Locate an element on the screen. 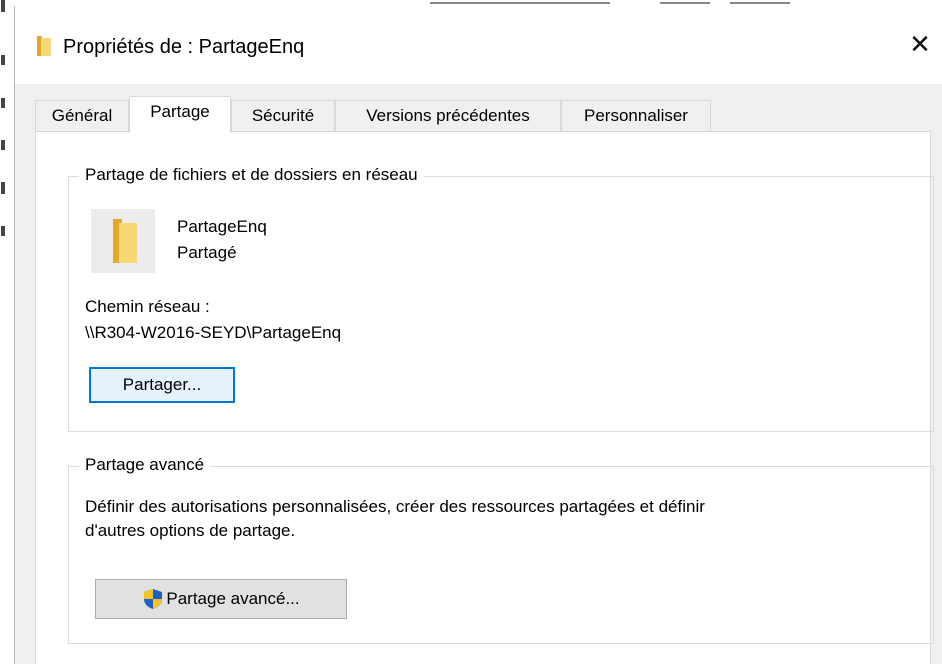  close-icon: ✕ is located at coordinates (920, 45).